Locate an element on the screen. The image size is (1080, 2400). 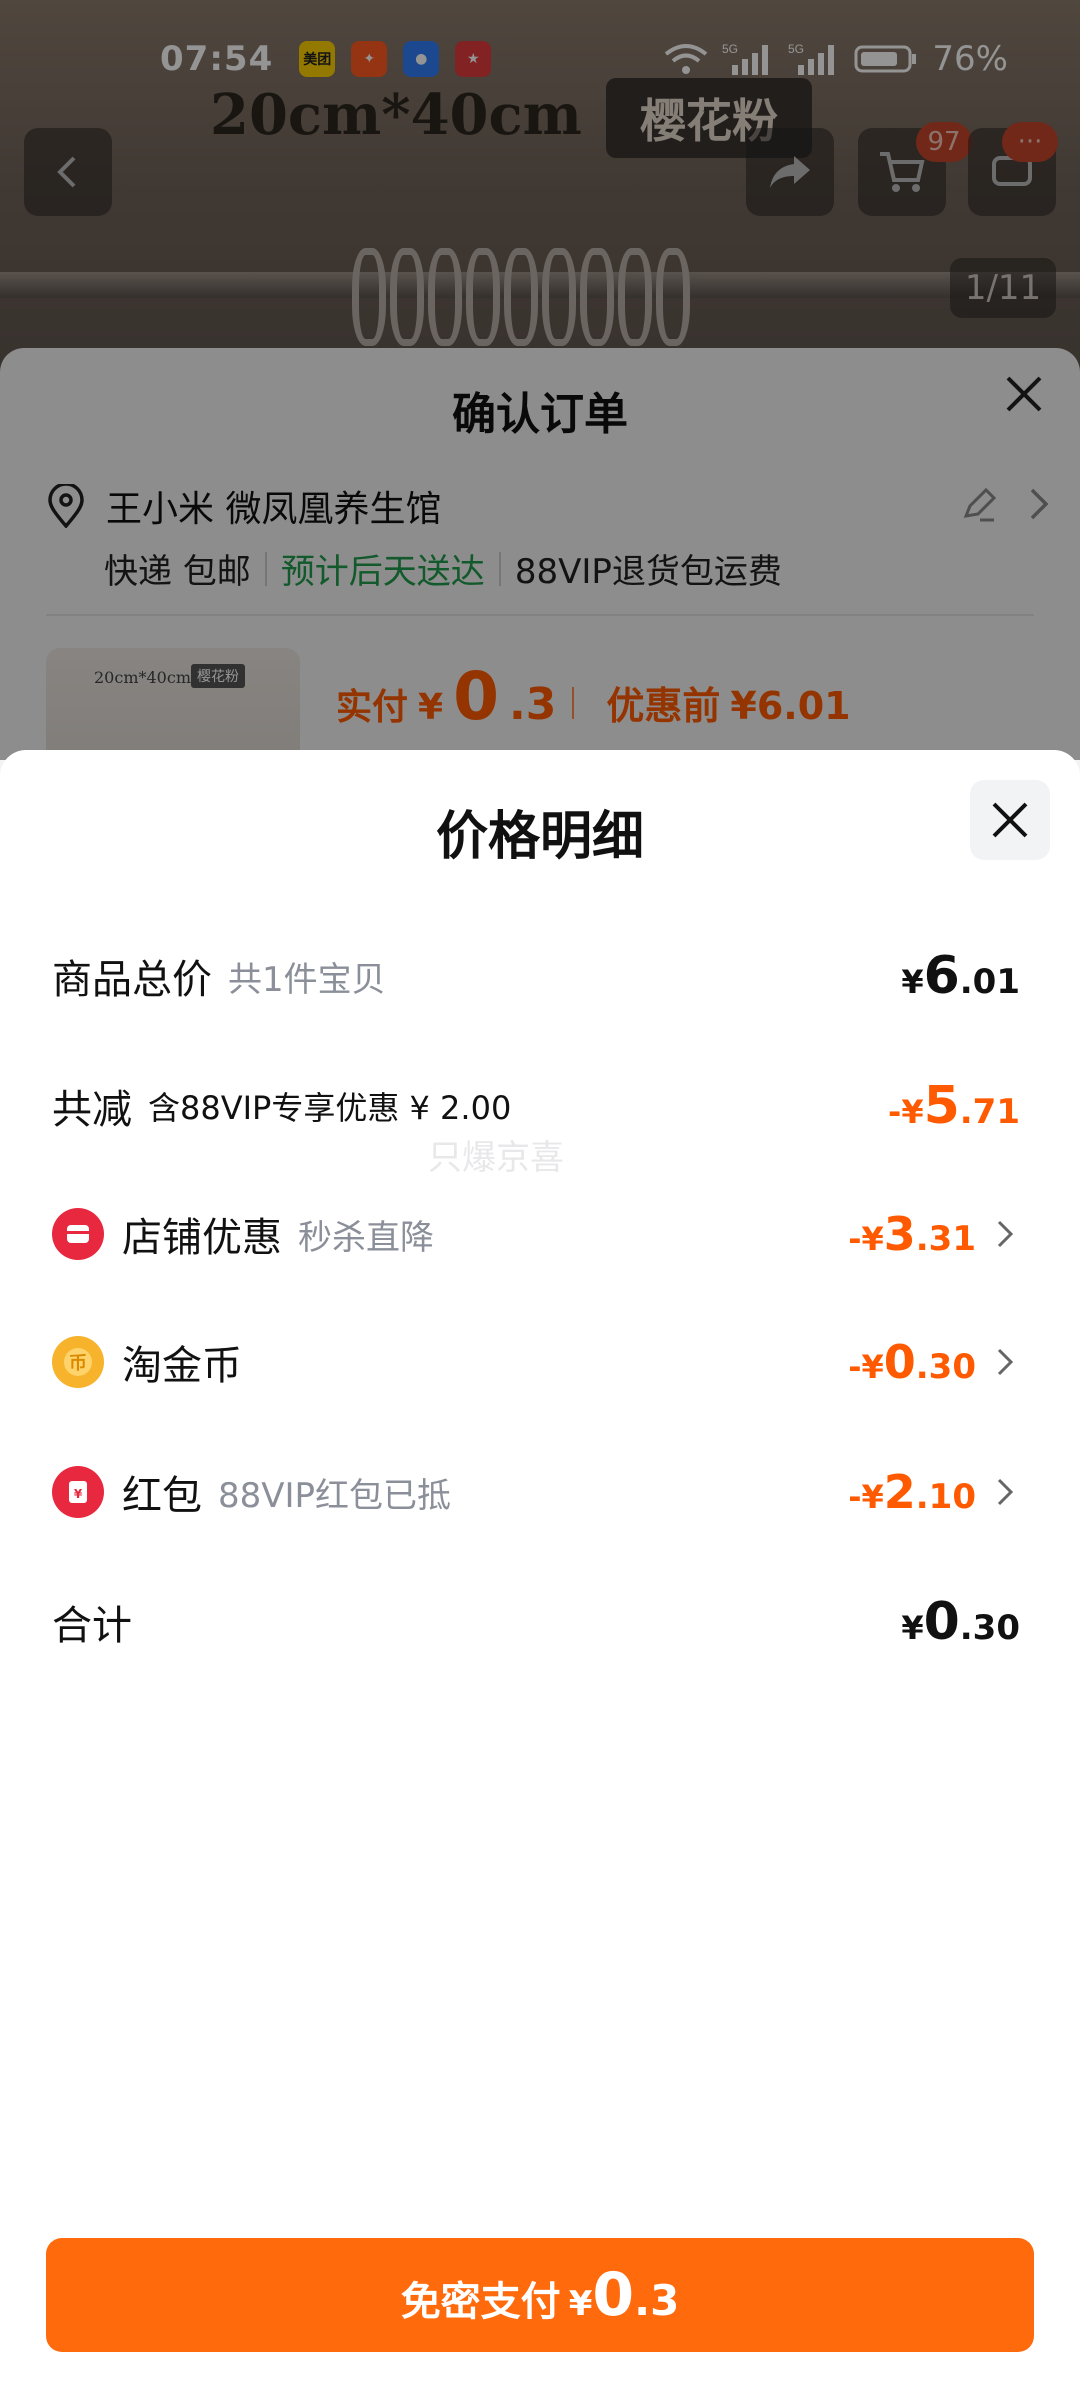
close-button is located at coordinates (1010, 820).